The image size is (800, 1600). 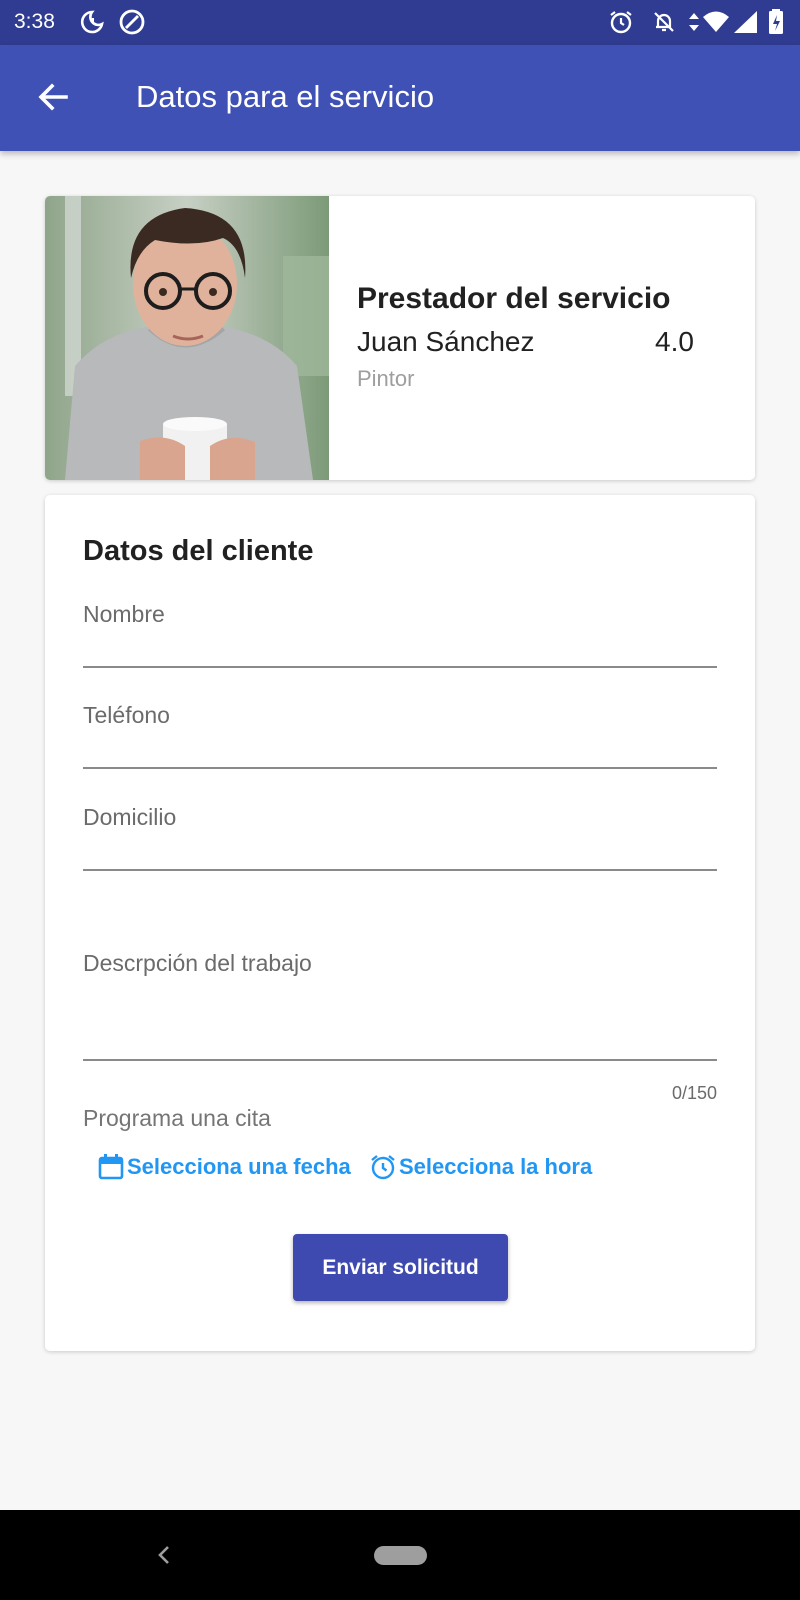 What do you see at coordinates (400, 1001) in the screenshot?
I see `description-field: Descrpción del trabajo` at bounding box center [400, 1001].